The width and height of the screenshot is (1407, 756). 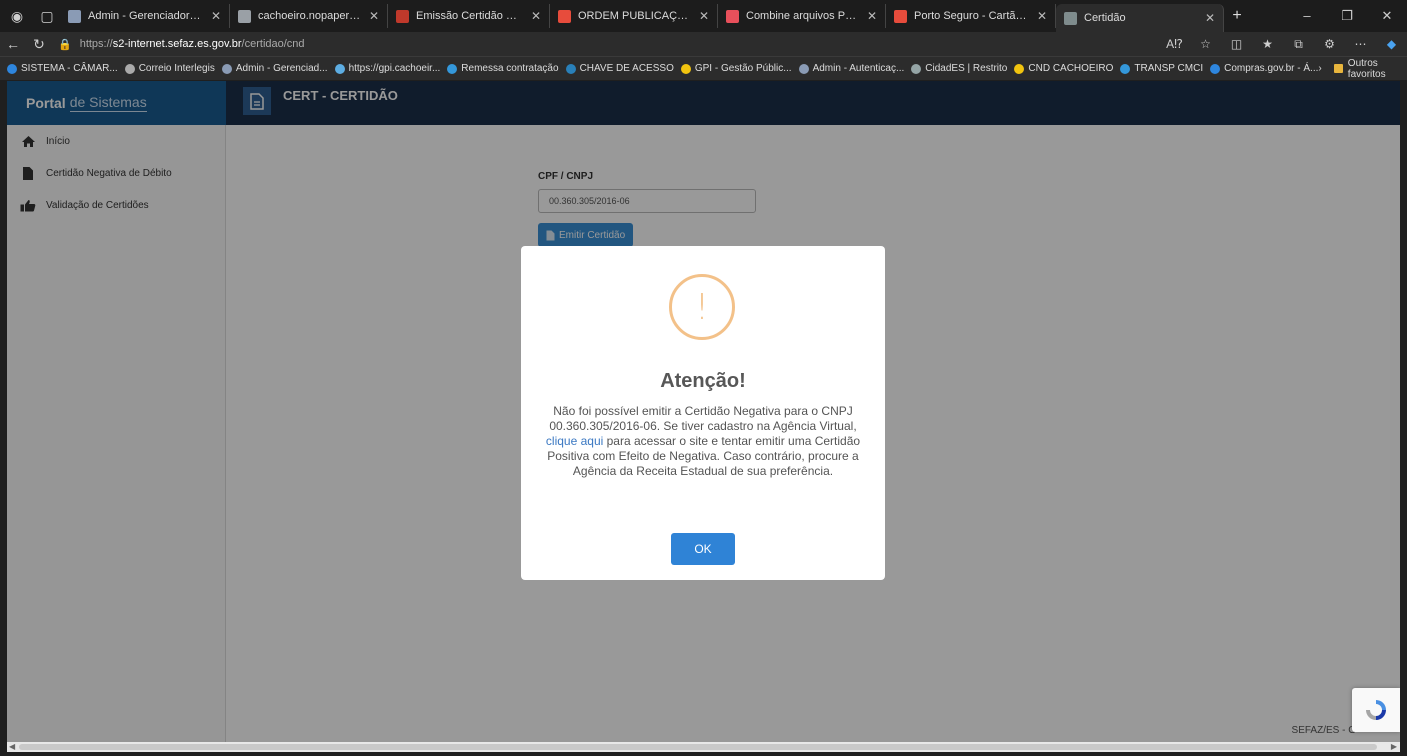 What do you see at coordinates (1307, 16) in the screenshot?
I see `minimize-icon: –` at bounding box center [1307, 16].